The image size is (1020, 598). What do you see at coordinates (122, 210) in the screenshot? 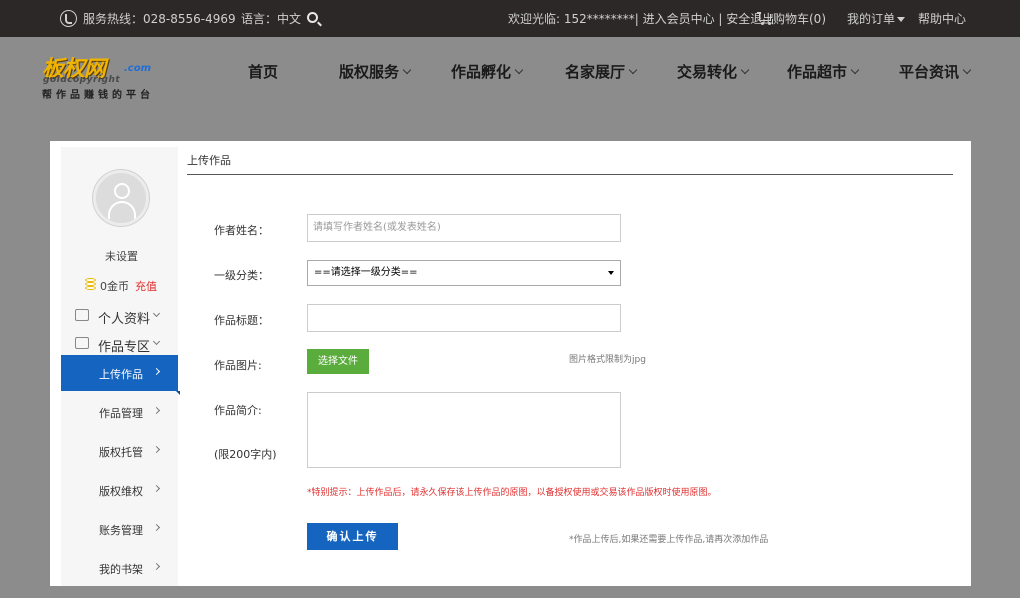
I see `user-icon-body` at bounding box center [122, 210].